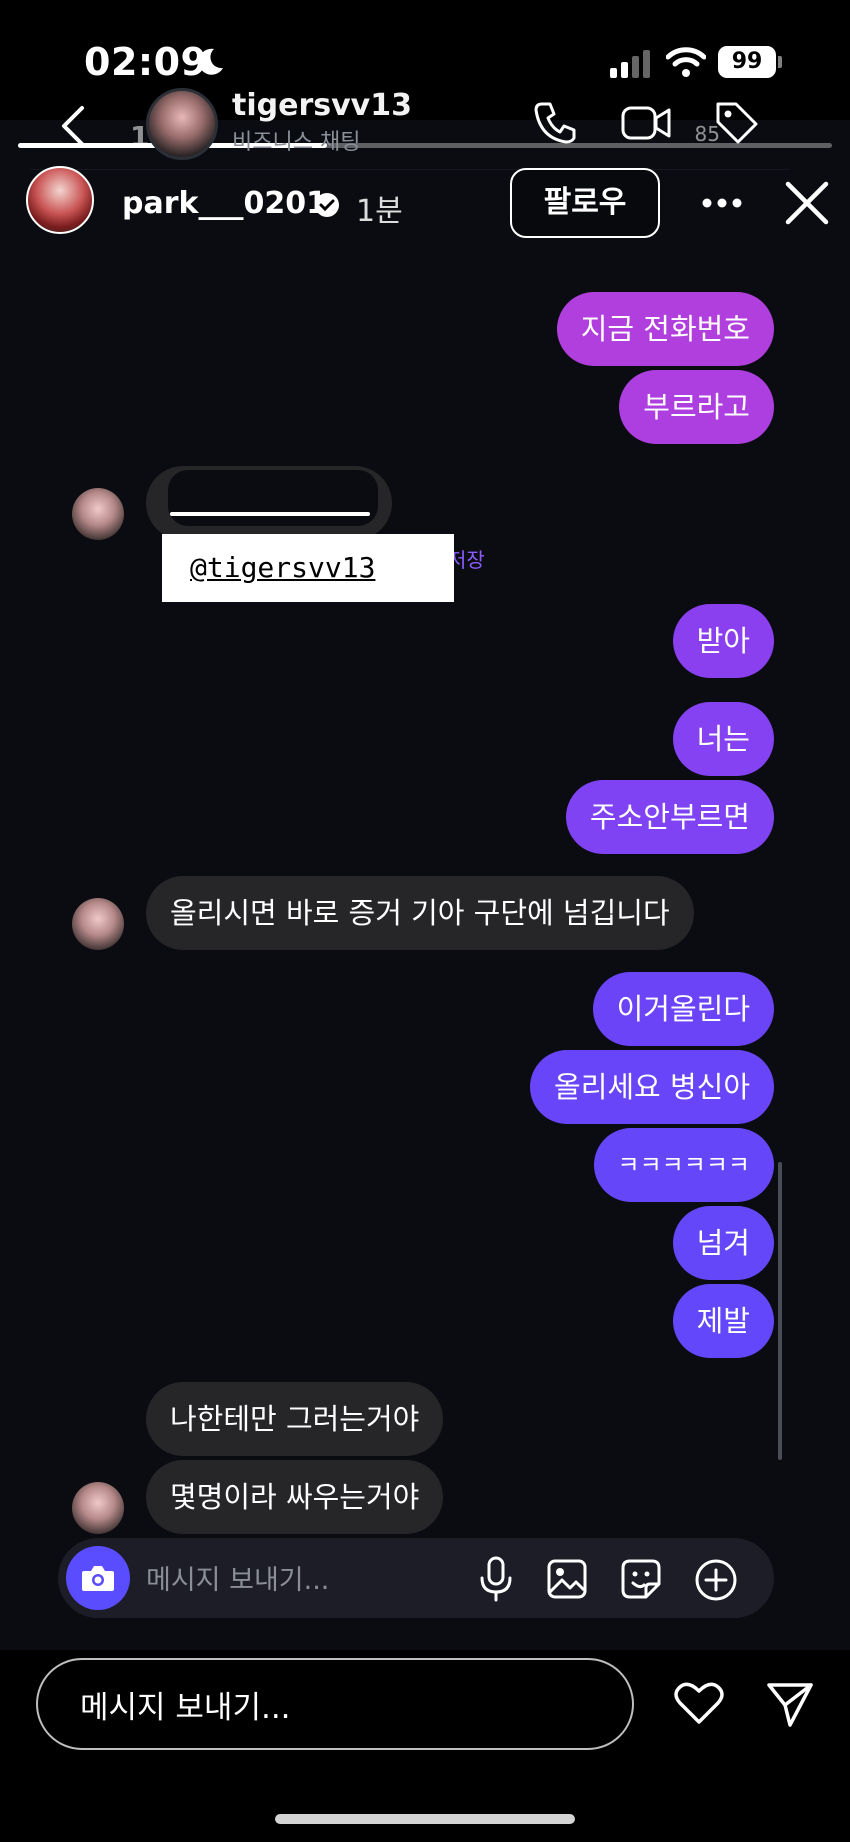 The width and height of the screenshot is (850, 1842). I want to click on close-icon, so click(807, 203).